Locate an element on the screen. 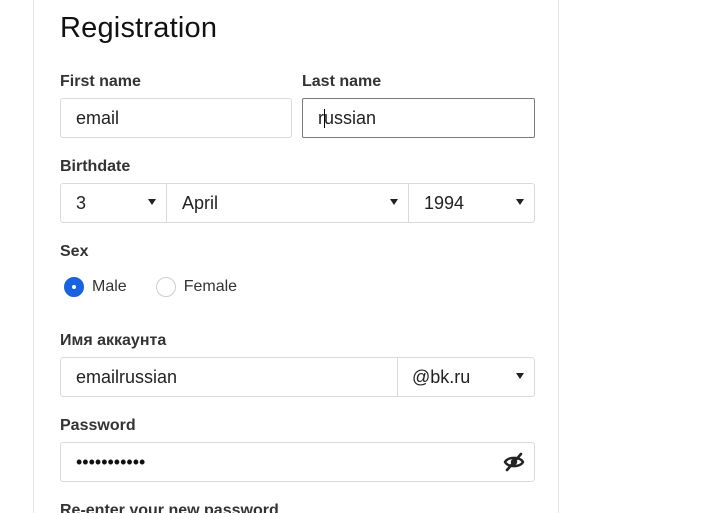 Image resolution: width=716 pixels, height=513 pixels. sex-option-label: Female is located at coordinates (210, 286).